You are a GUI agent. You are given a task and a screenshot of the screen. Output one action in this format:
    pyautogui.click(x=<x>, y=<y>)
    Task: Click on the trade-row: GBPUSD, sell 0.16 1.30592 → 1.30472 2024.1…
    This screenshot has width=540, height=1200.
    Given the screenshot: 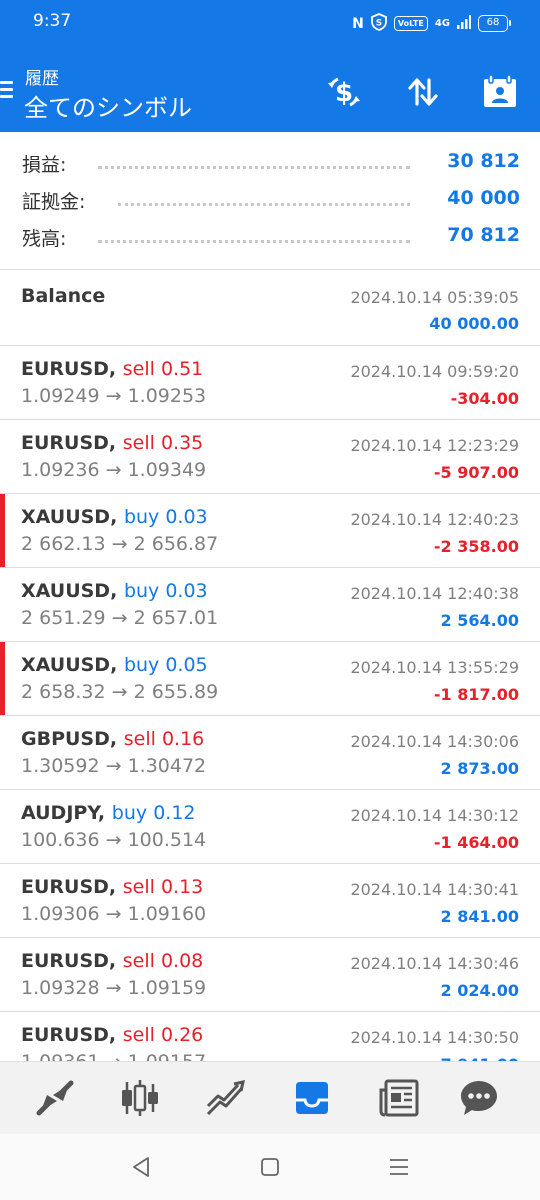 What is the action you would take?
    pyautogui.click(x=270, y=753)
    